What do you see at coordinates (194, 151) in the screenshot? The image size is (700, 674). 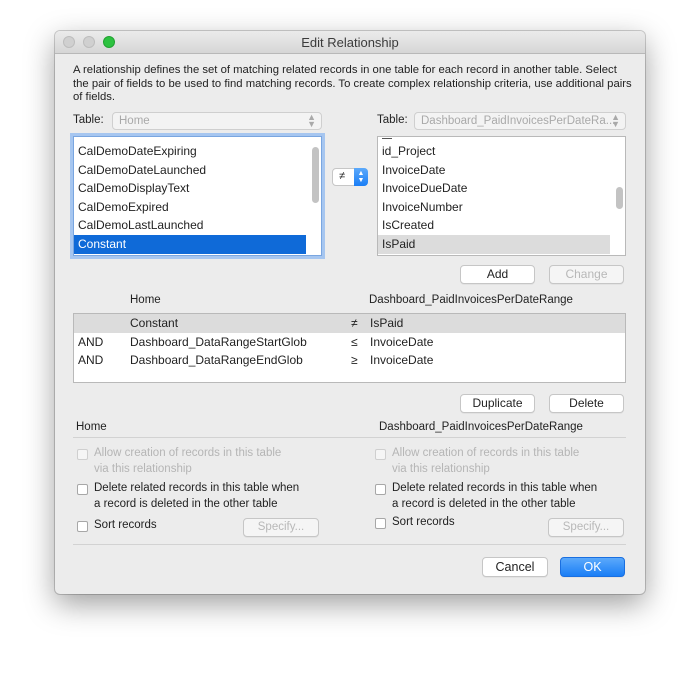 I see `list-item: CalDemoDateExpiring` at bounding box center [194, 151].